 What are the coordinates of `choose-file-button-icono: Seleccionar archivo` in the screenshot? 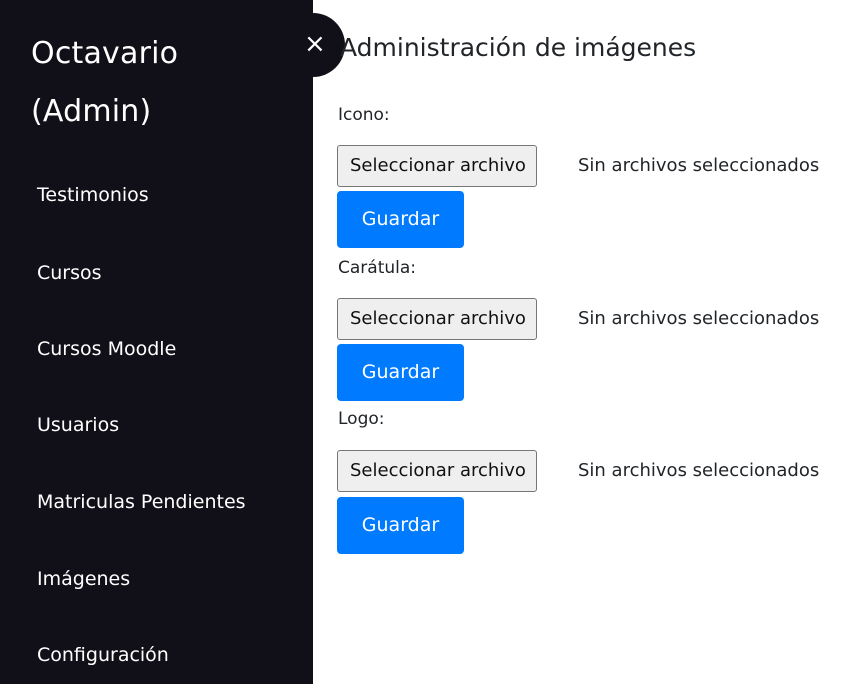 It's located at (437, 166).